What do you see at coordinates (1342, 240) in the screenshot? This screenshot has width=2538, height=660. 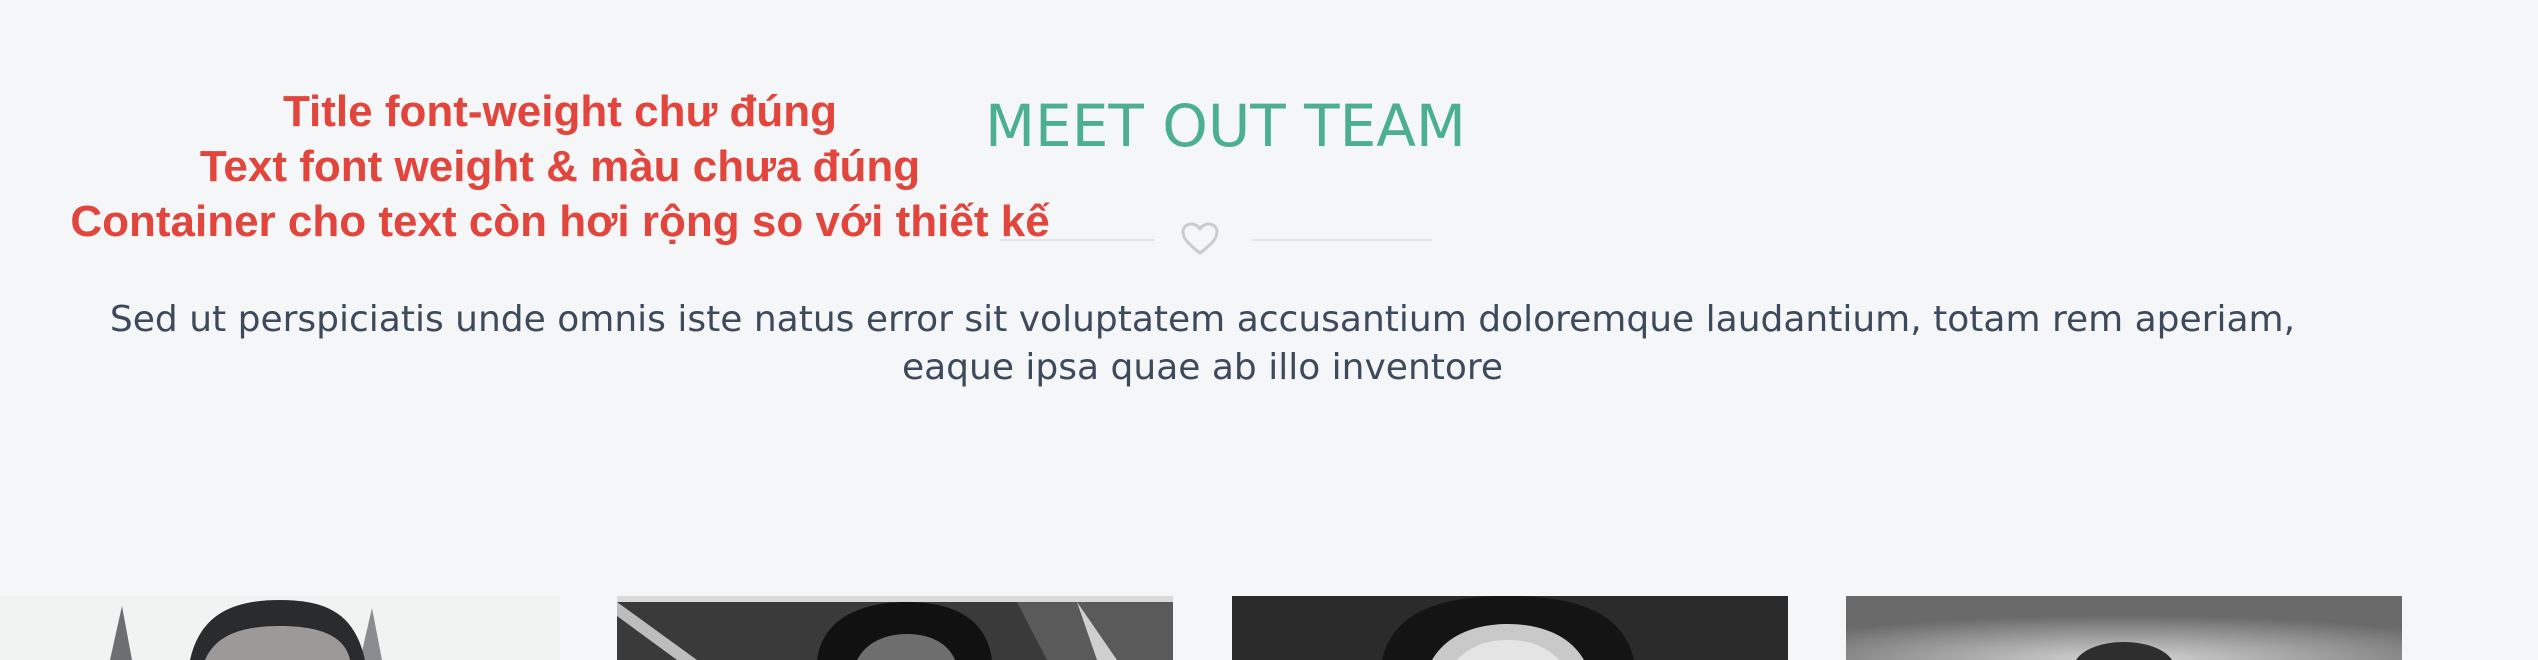 I see `divider-line-right` at bounding box center [1342, 240].